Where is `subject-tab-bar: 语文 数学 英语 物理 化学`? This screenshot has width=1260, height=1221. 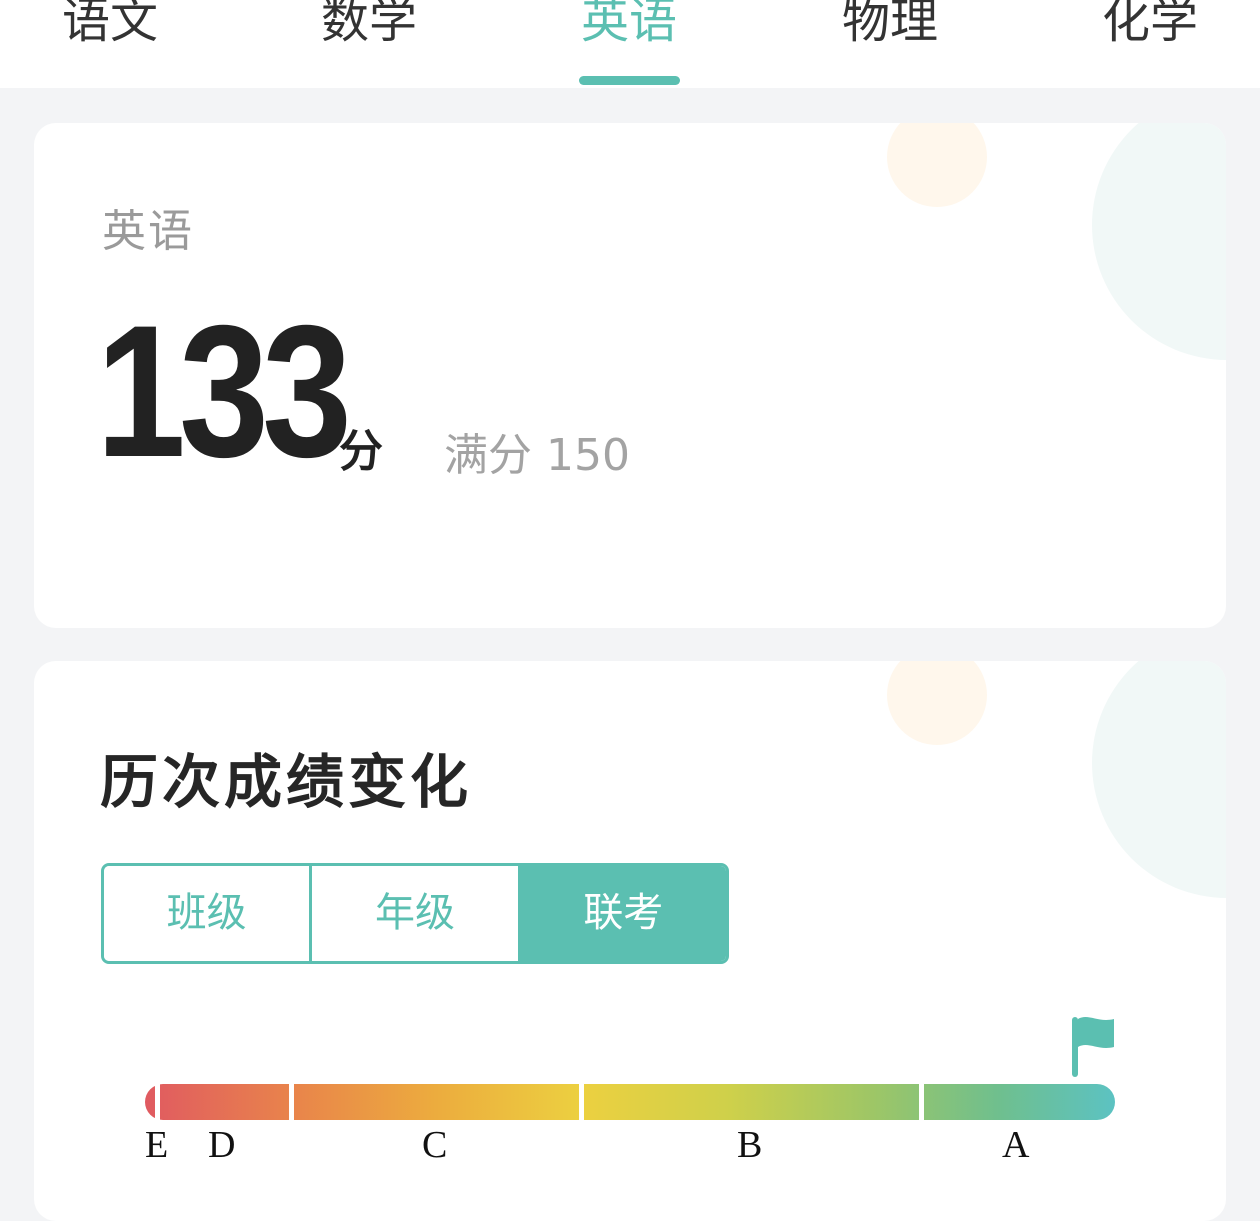 subject-tab-bar: 语文 数学 英语 物理 化学 is located at coordinates (630, 44).